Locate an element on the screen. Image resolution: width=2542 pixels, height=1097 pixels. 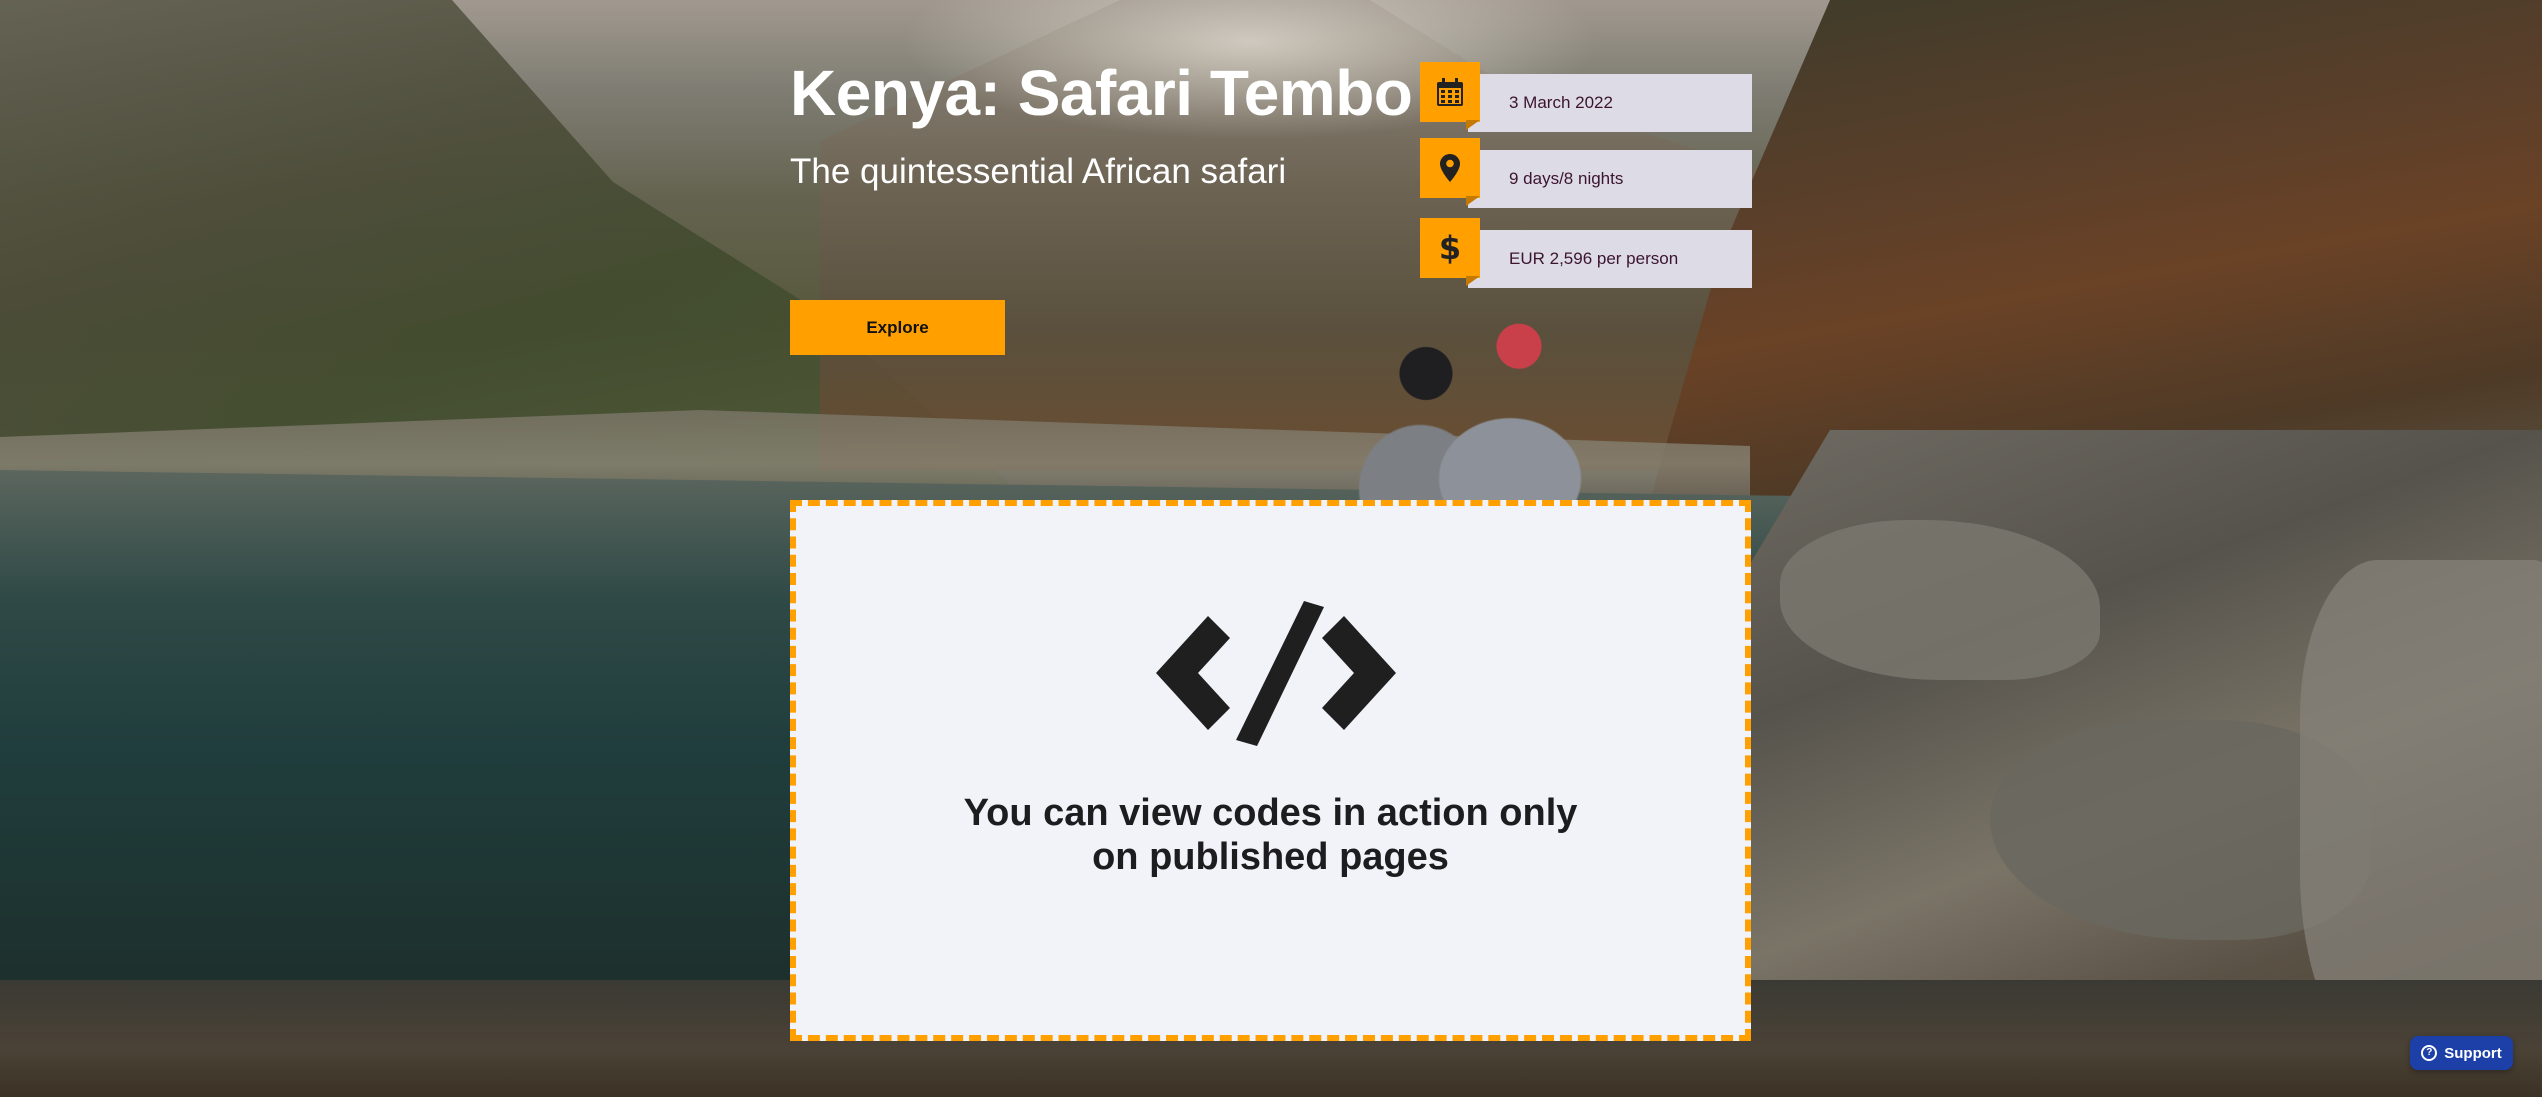
info-date: 3 March 2022 is located at coordinates (1586, 97).